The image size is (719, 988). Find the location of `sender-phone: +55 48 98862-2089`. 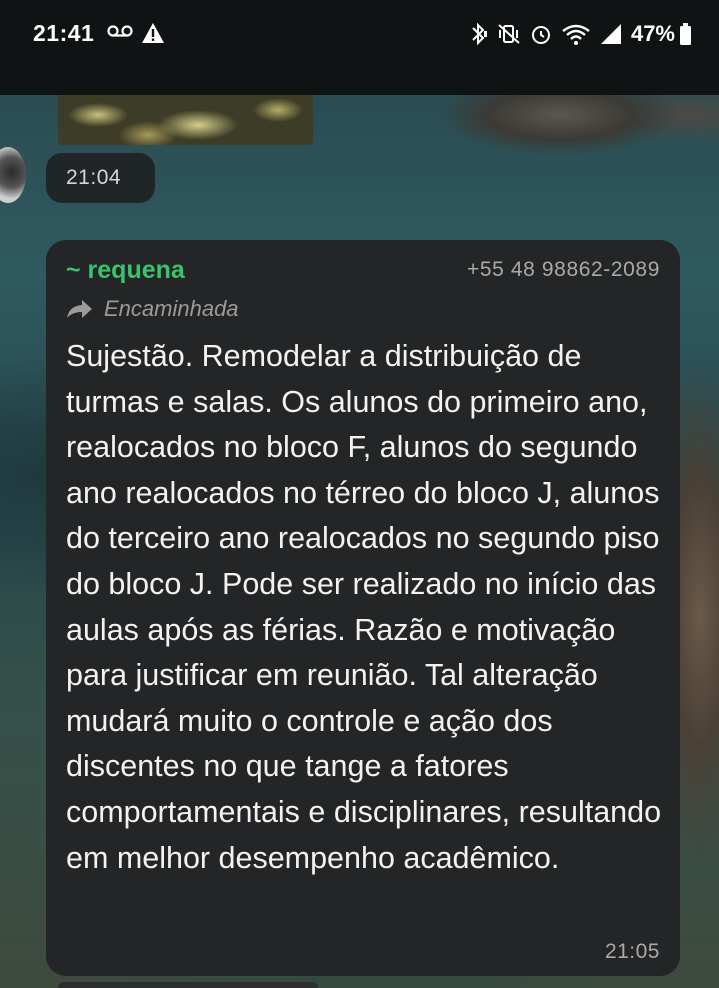

sender-phone: +55 48 98862-2089 is located at coordinates (563, 270).